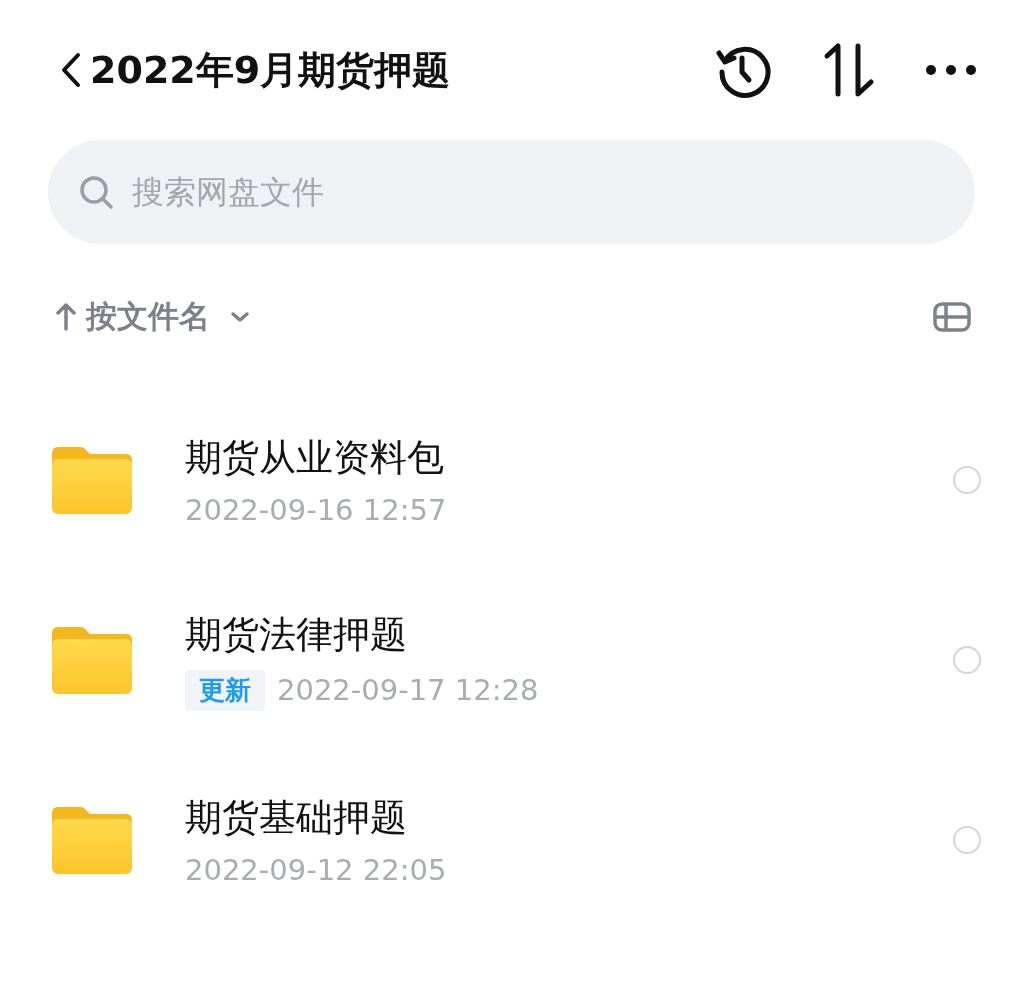 The width and height of the screenshot is (1023, 994). Describe the element at coordinates (569, 818) in the screenshot. I see `folder-name: 期货基础押题` at that location.